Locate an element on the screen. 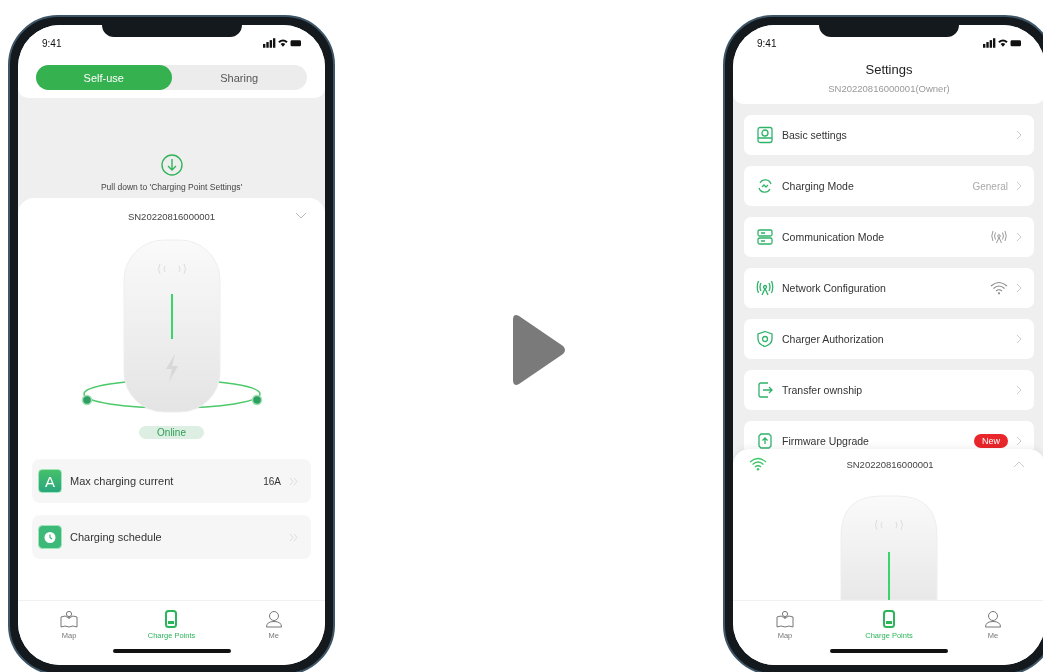 Image resolution: width=1043 pixels, height=672 pixels. settings-row: Charger Authorization is located at coordinates (889, 339).